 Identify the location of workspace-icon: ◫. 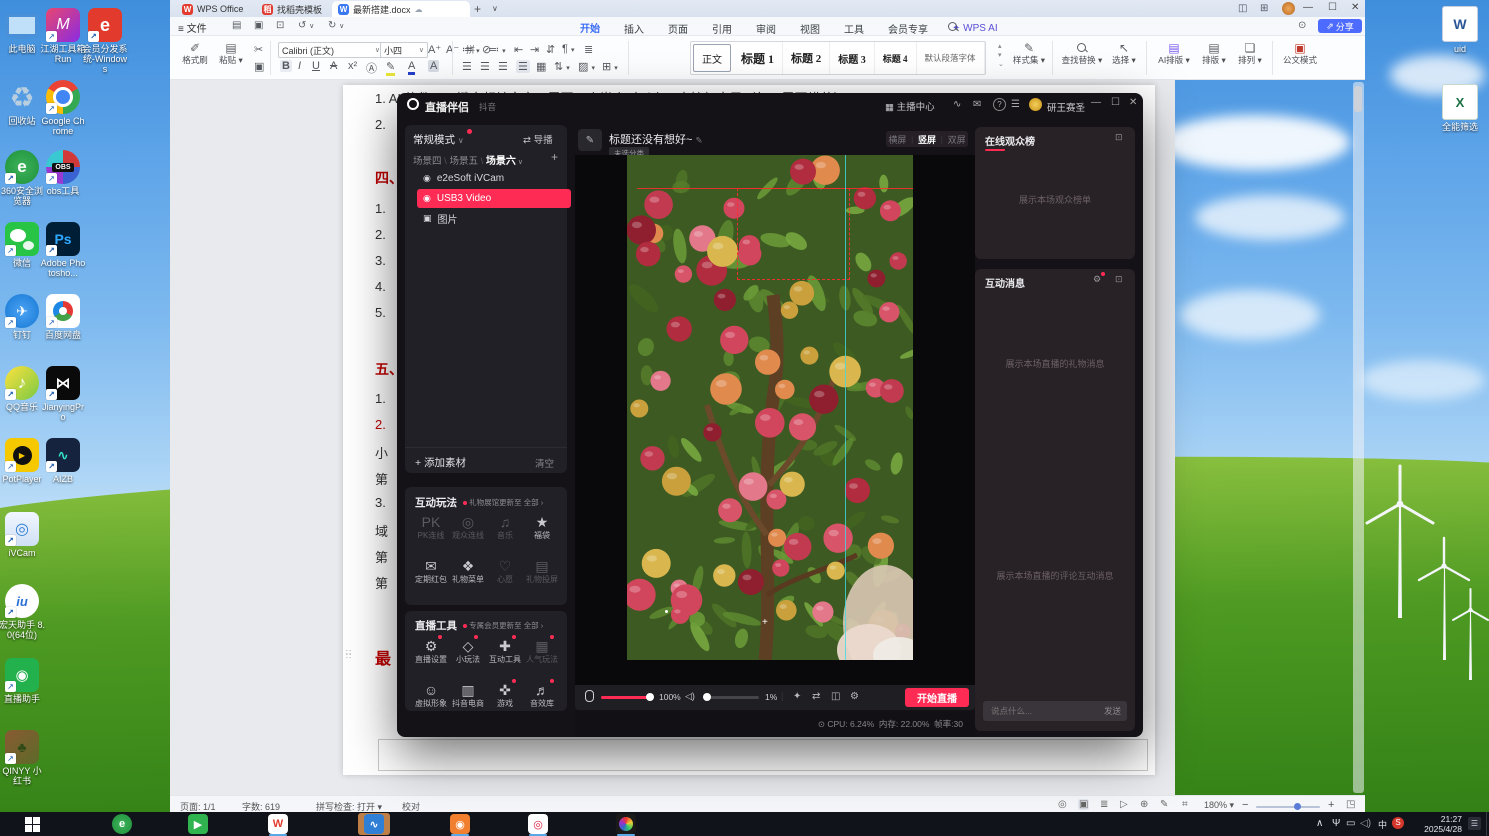
(1242, 8).